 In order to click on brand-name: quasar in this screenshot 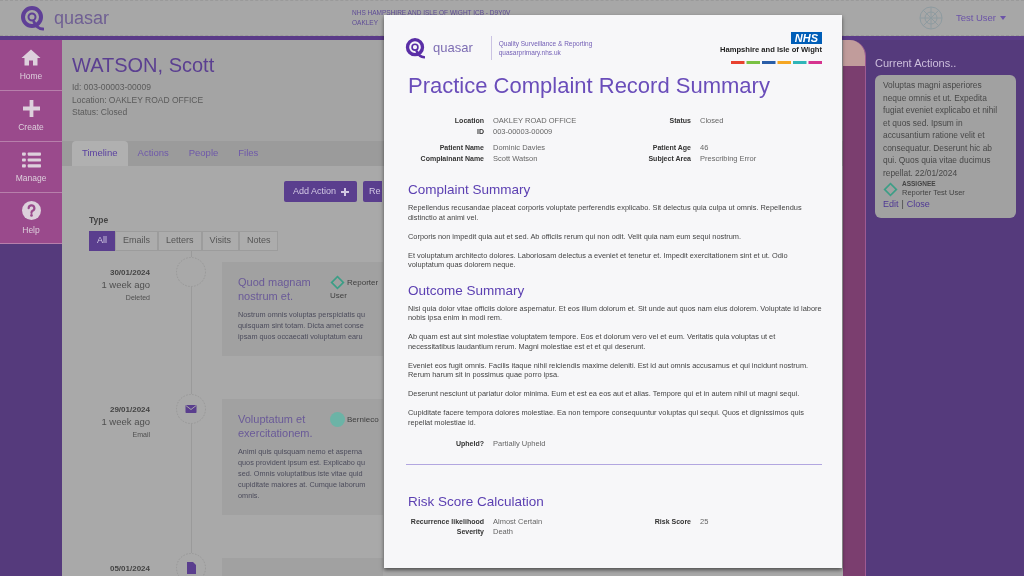, I will do `click(453, 48)`.